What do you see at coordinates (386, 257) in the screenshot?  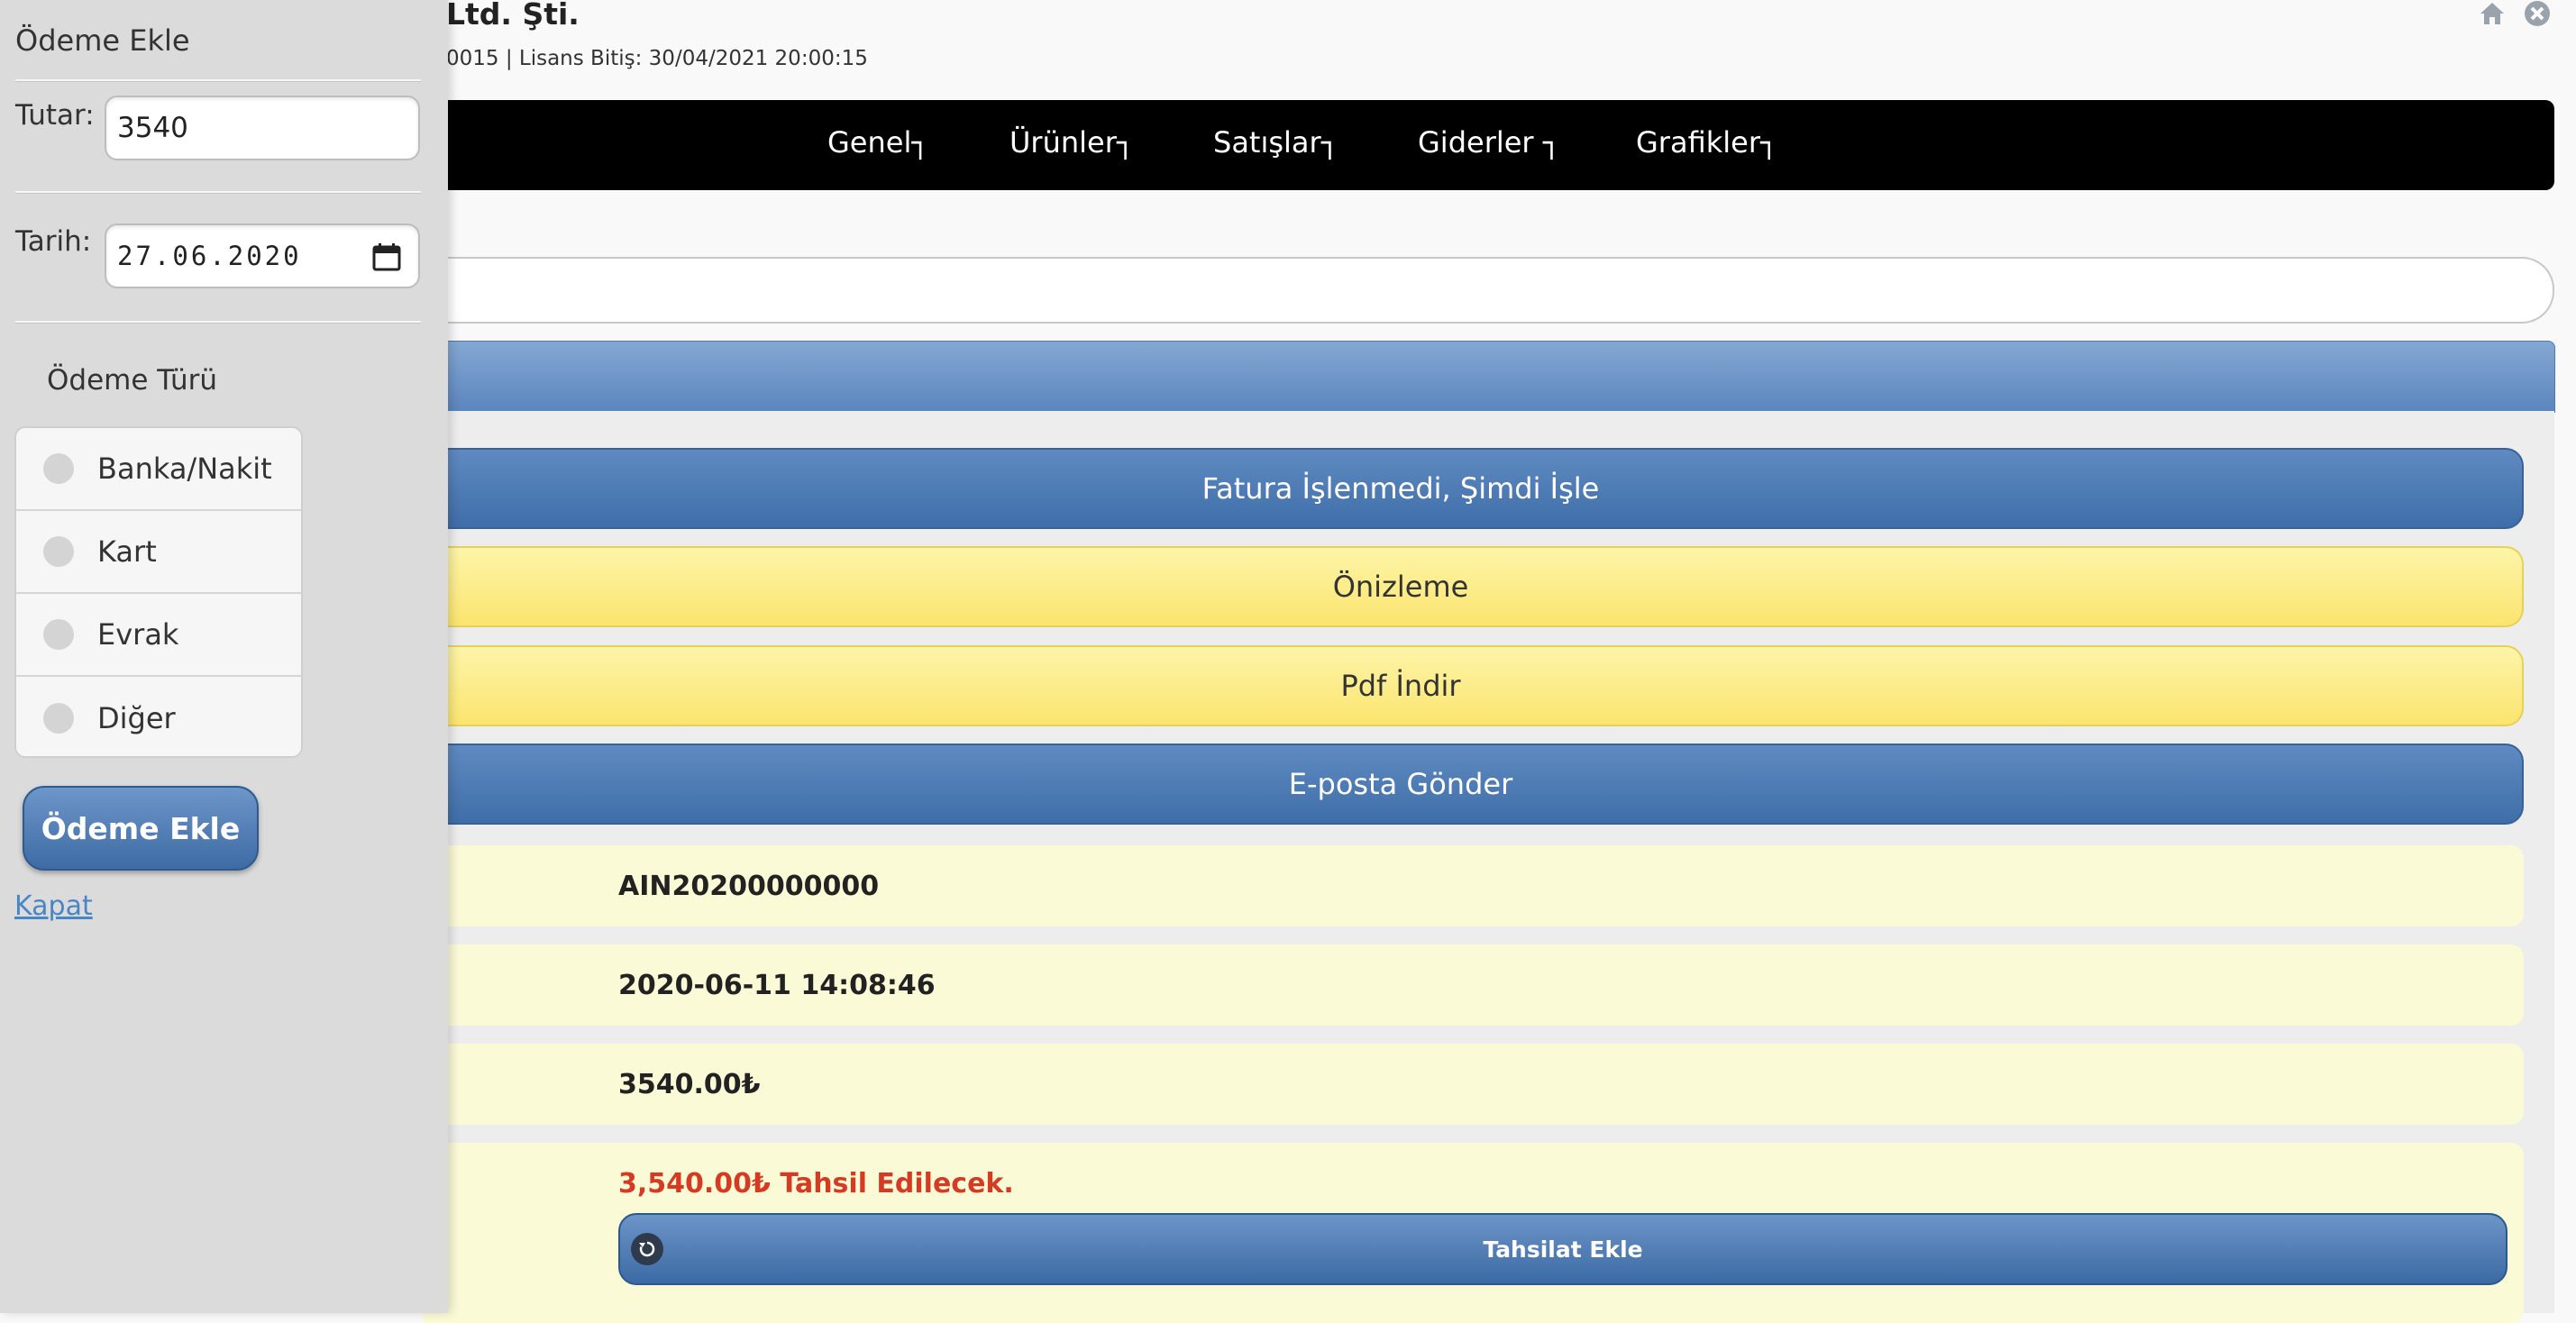 I see `calendar-icon` at bounding box center [386, 257].